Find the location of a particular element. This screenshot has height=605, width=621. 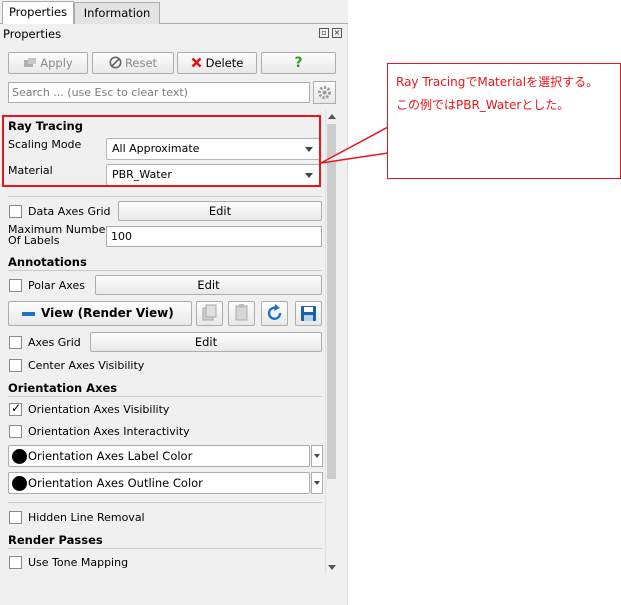

reset-button: Reset is located at coordinates (133, 63).